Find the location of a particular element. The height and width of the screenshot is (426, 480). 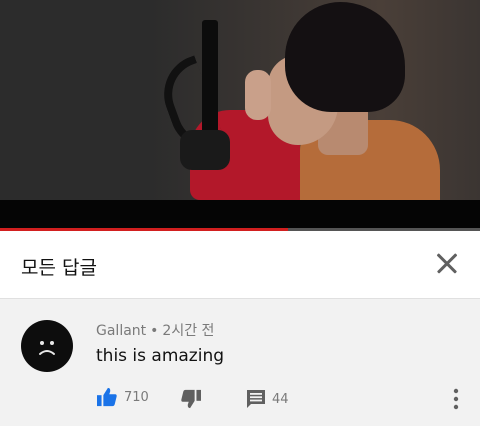

avatar is located at coordinates (47, 346).